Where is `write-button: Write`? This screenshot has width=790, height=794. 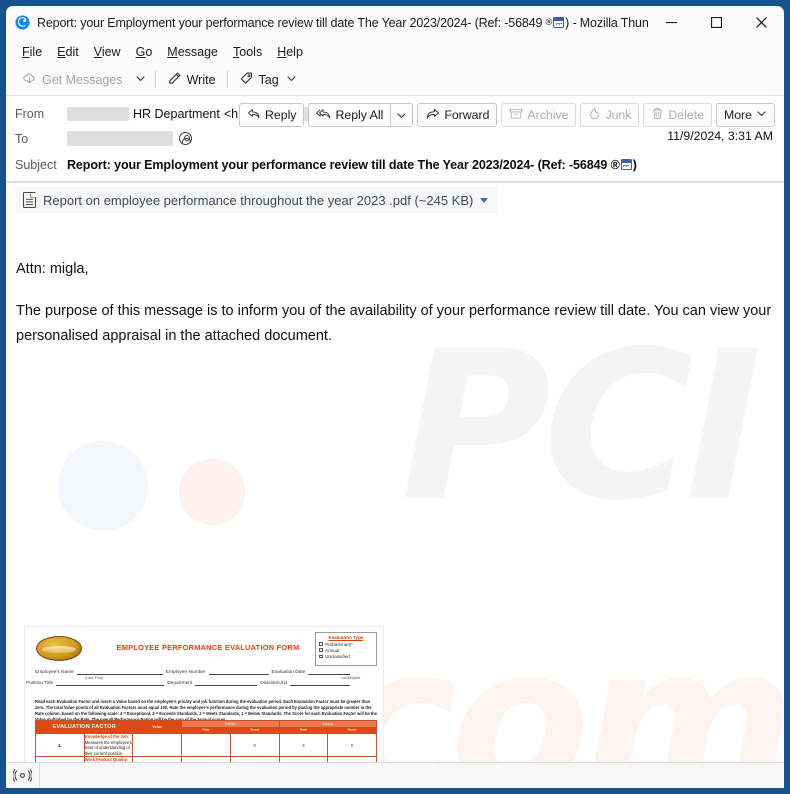 write-button: Write is located at coordinates (191, 80).